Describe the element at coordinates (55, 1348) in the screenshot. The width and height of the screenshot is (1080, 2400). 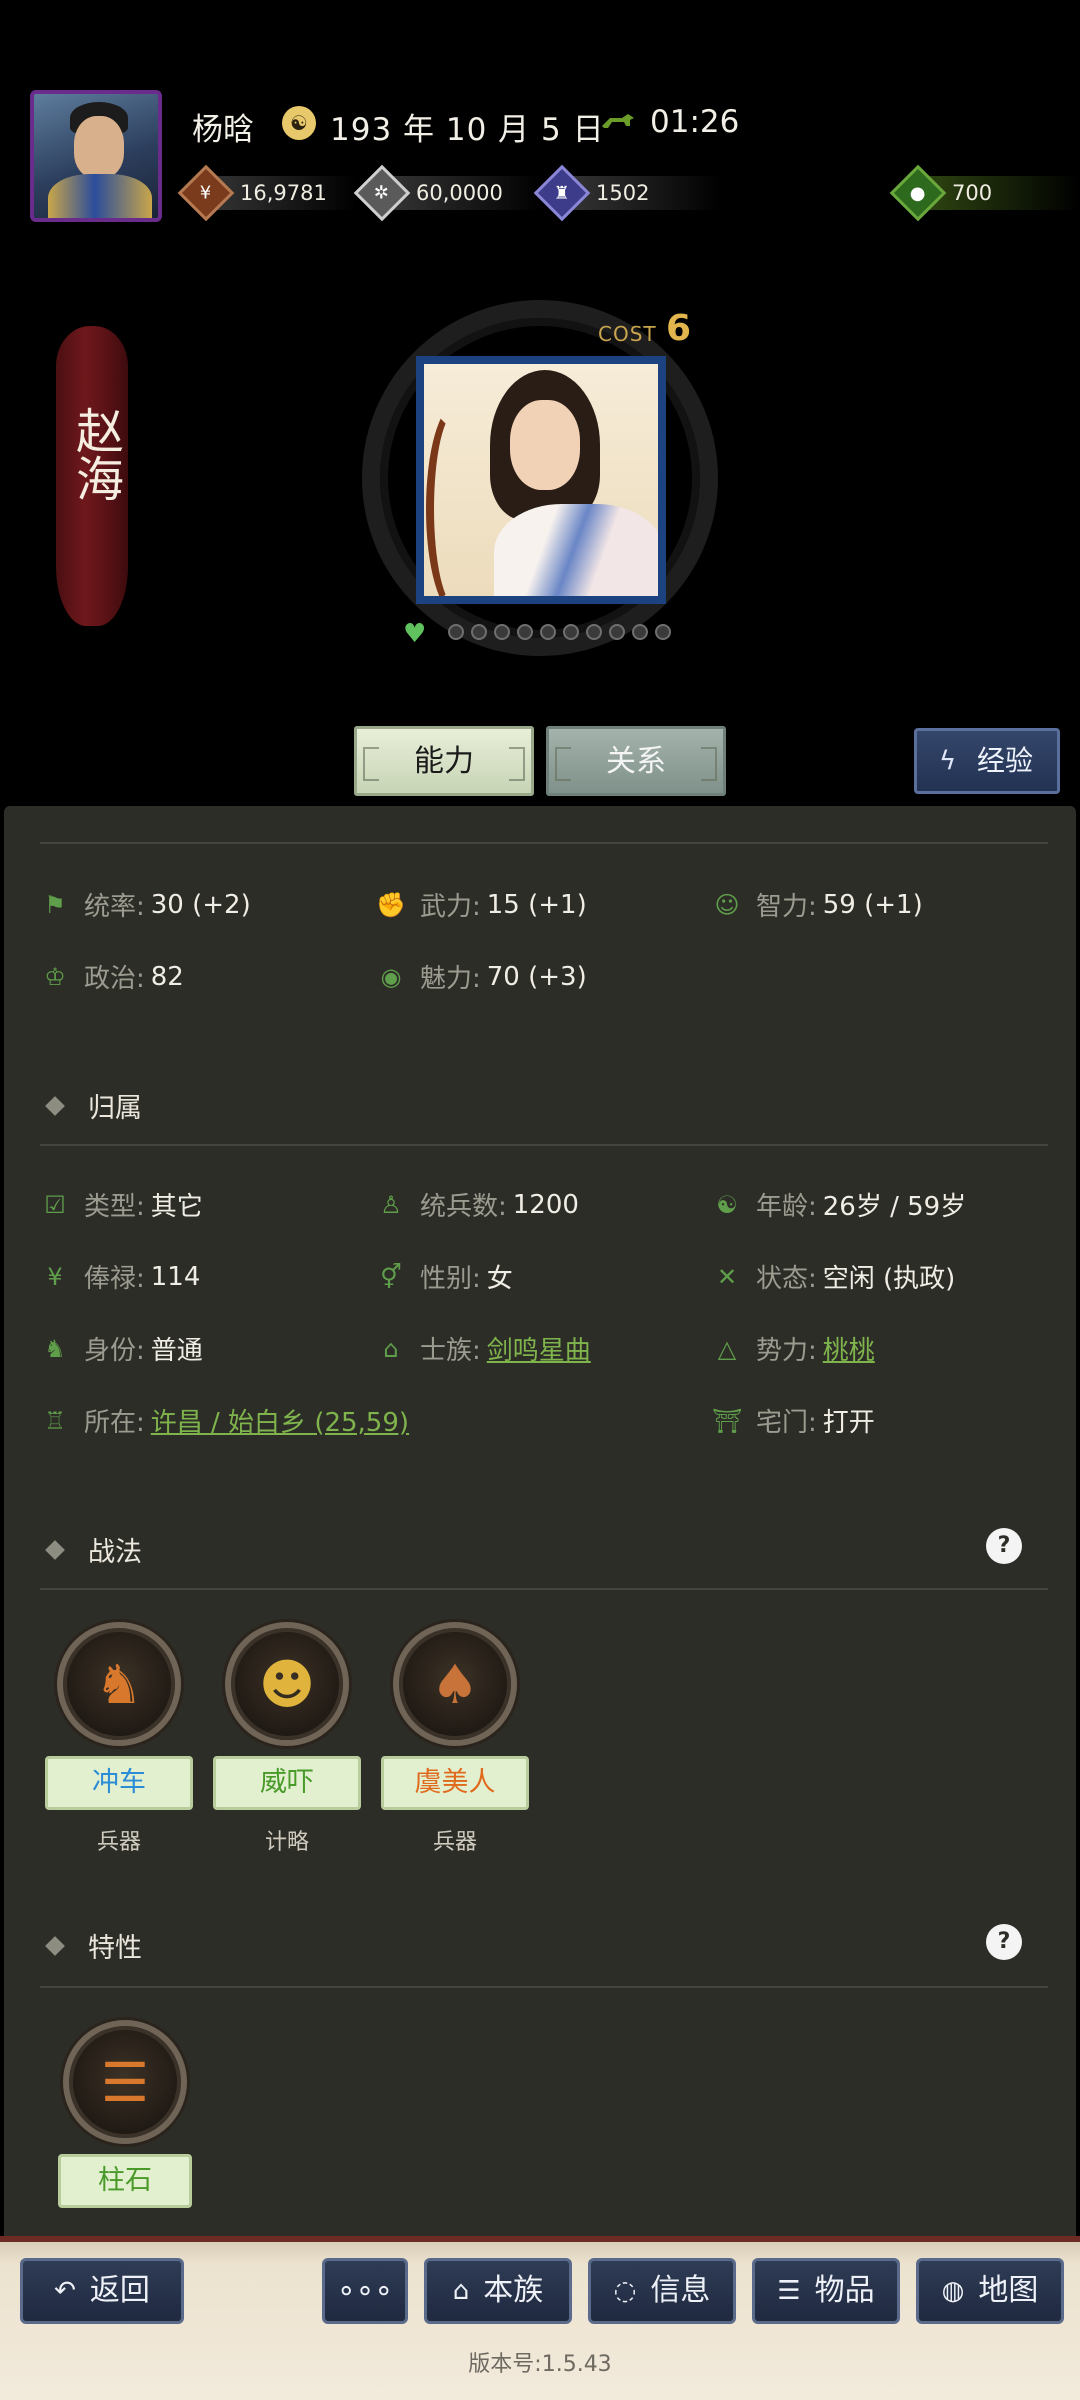
I see `chess-knight-icon: ♞` at that location.